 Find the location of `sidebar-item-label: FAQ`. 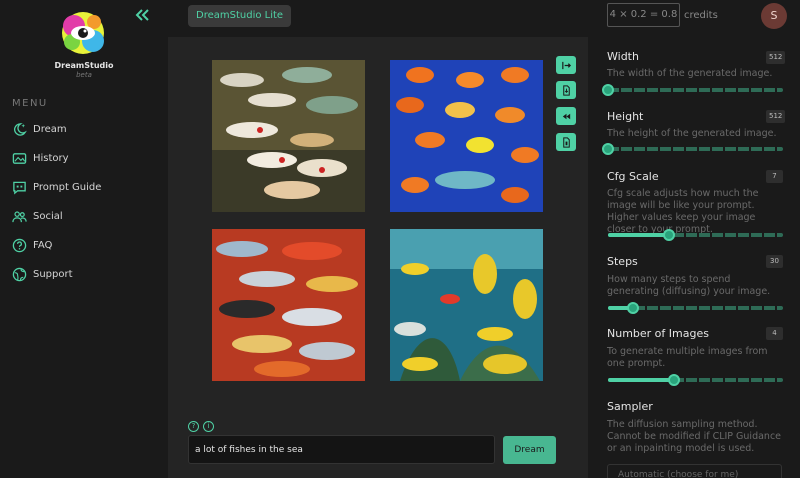

sidebar-item-label: FAQ is located at coordinates (43, 245).